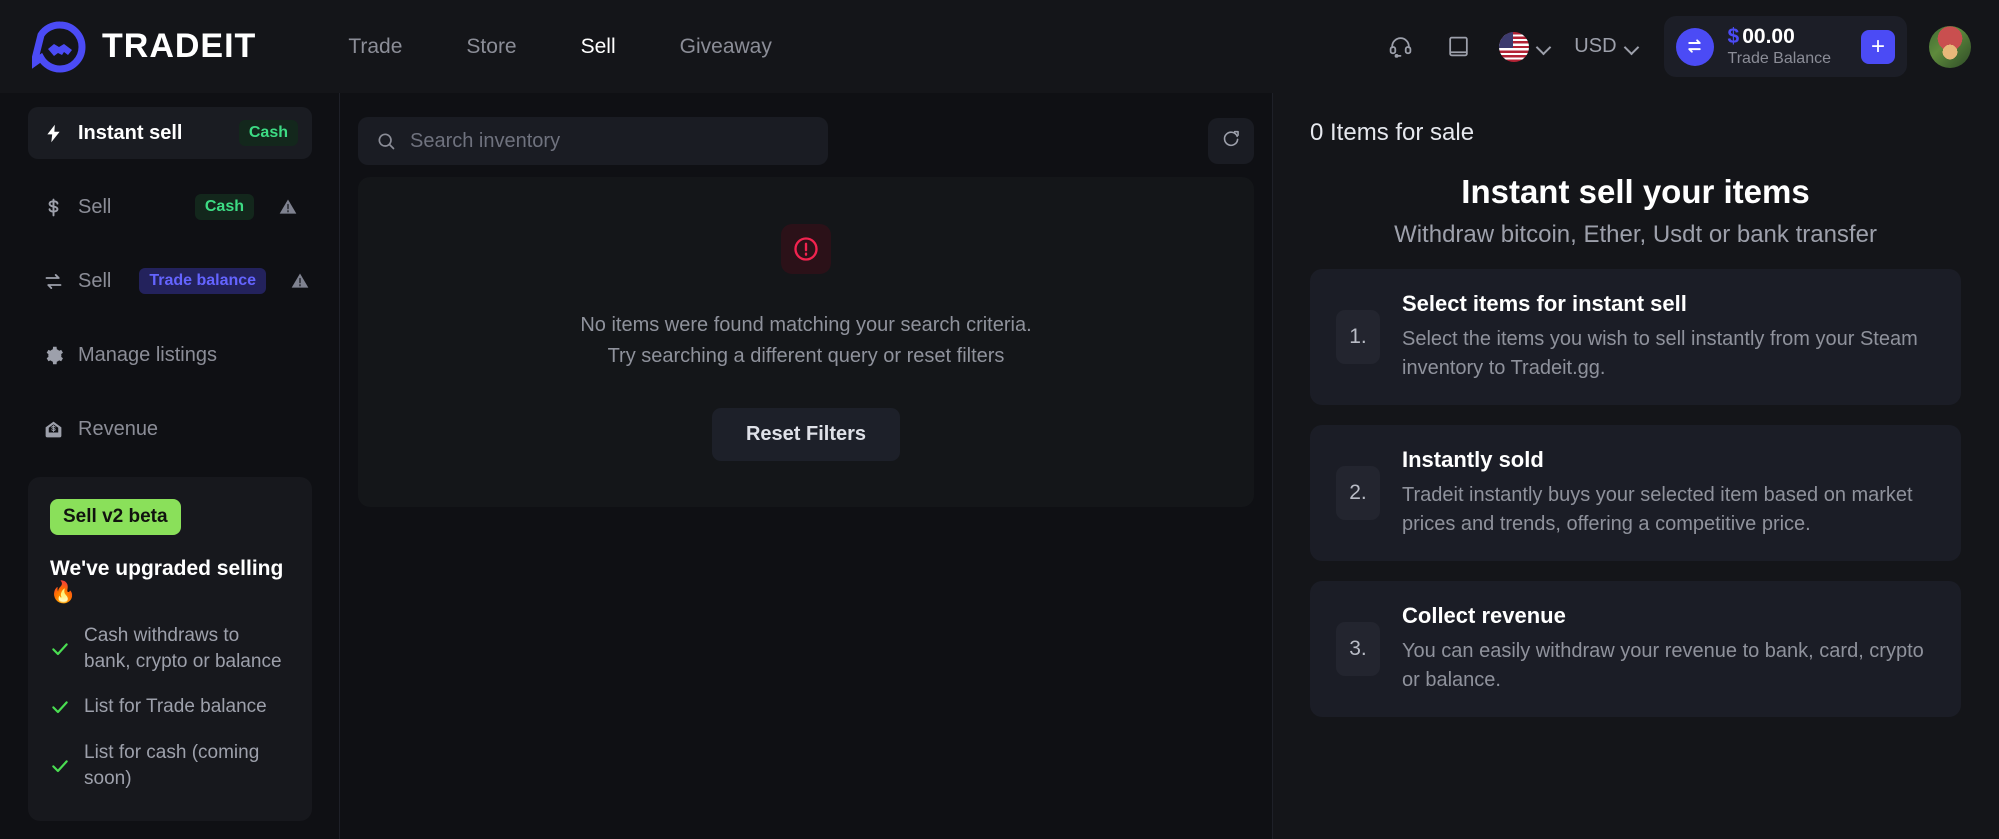  I want to click on sidebar-item-instant-sell: Instant sell Cash, so click(170, 133).